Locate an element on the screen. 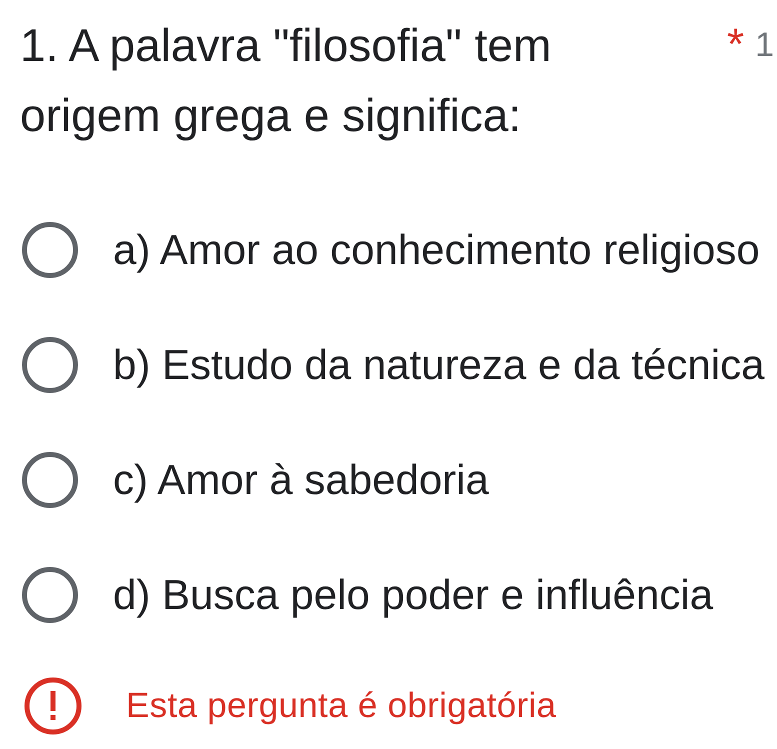  option-label: c) Amor à sabedoria is located at coordinates (301, 480).